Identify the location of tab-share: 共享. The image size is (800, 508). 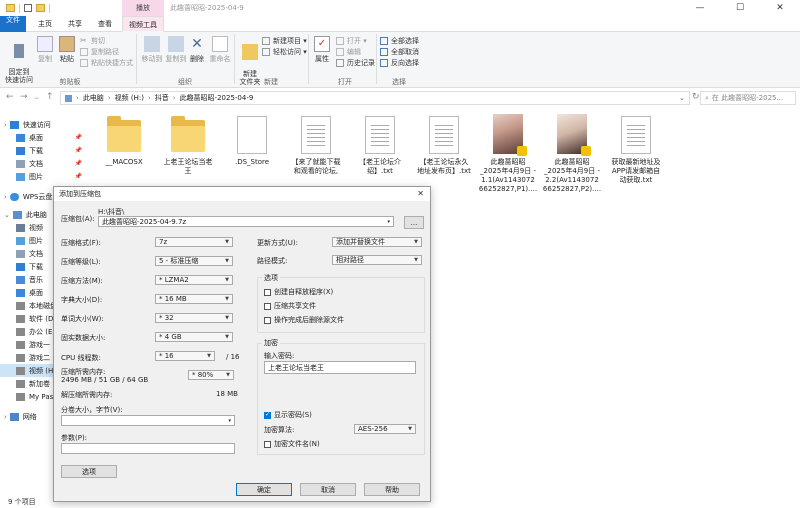
(75, 24).